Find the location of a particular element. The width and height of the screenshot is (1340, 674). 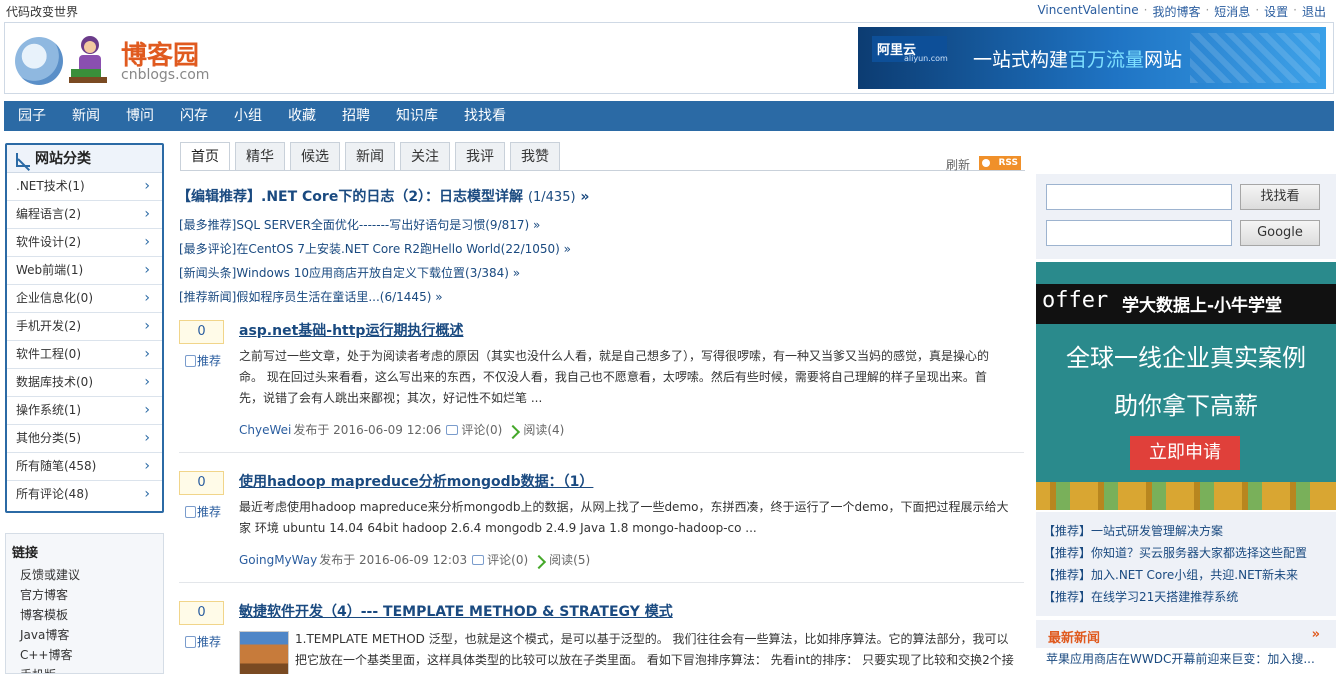

nav-jobs: 招聘 is located at coordinates (356, 116).